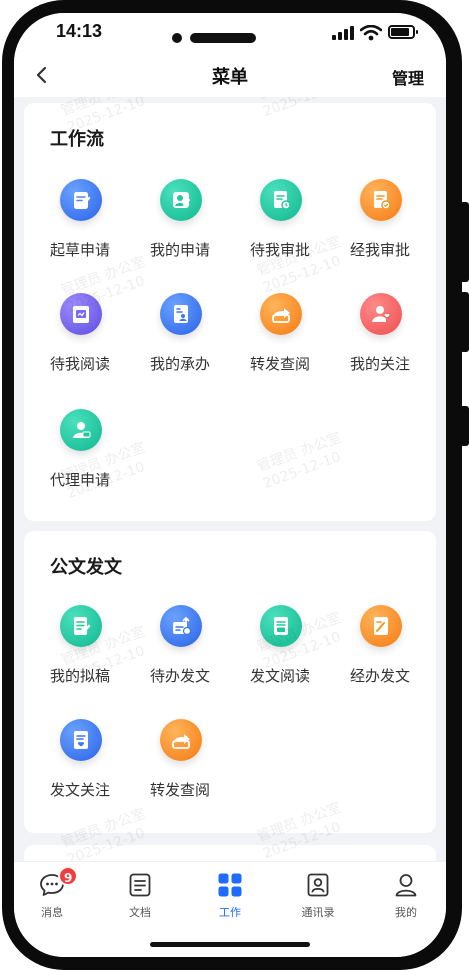 The image size is (469, 972). What do you see at coordinates (181, 314) in the screenshot?
I see `id-card-icon` at bounding box center [181, 314].